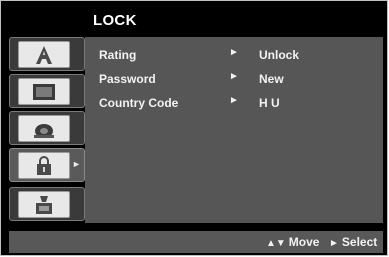 The image size is (389, 257). What do you see at coordinates (334, 243) in the screenshot?
I see `play-arrow-icon: ►` at bounding box center [334, 243].